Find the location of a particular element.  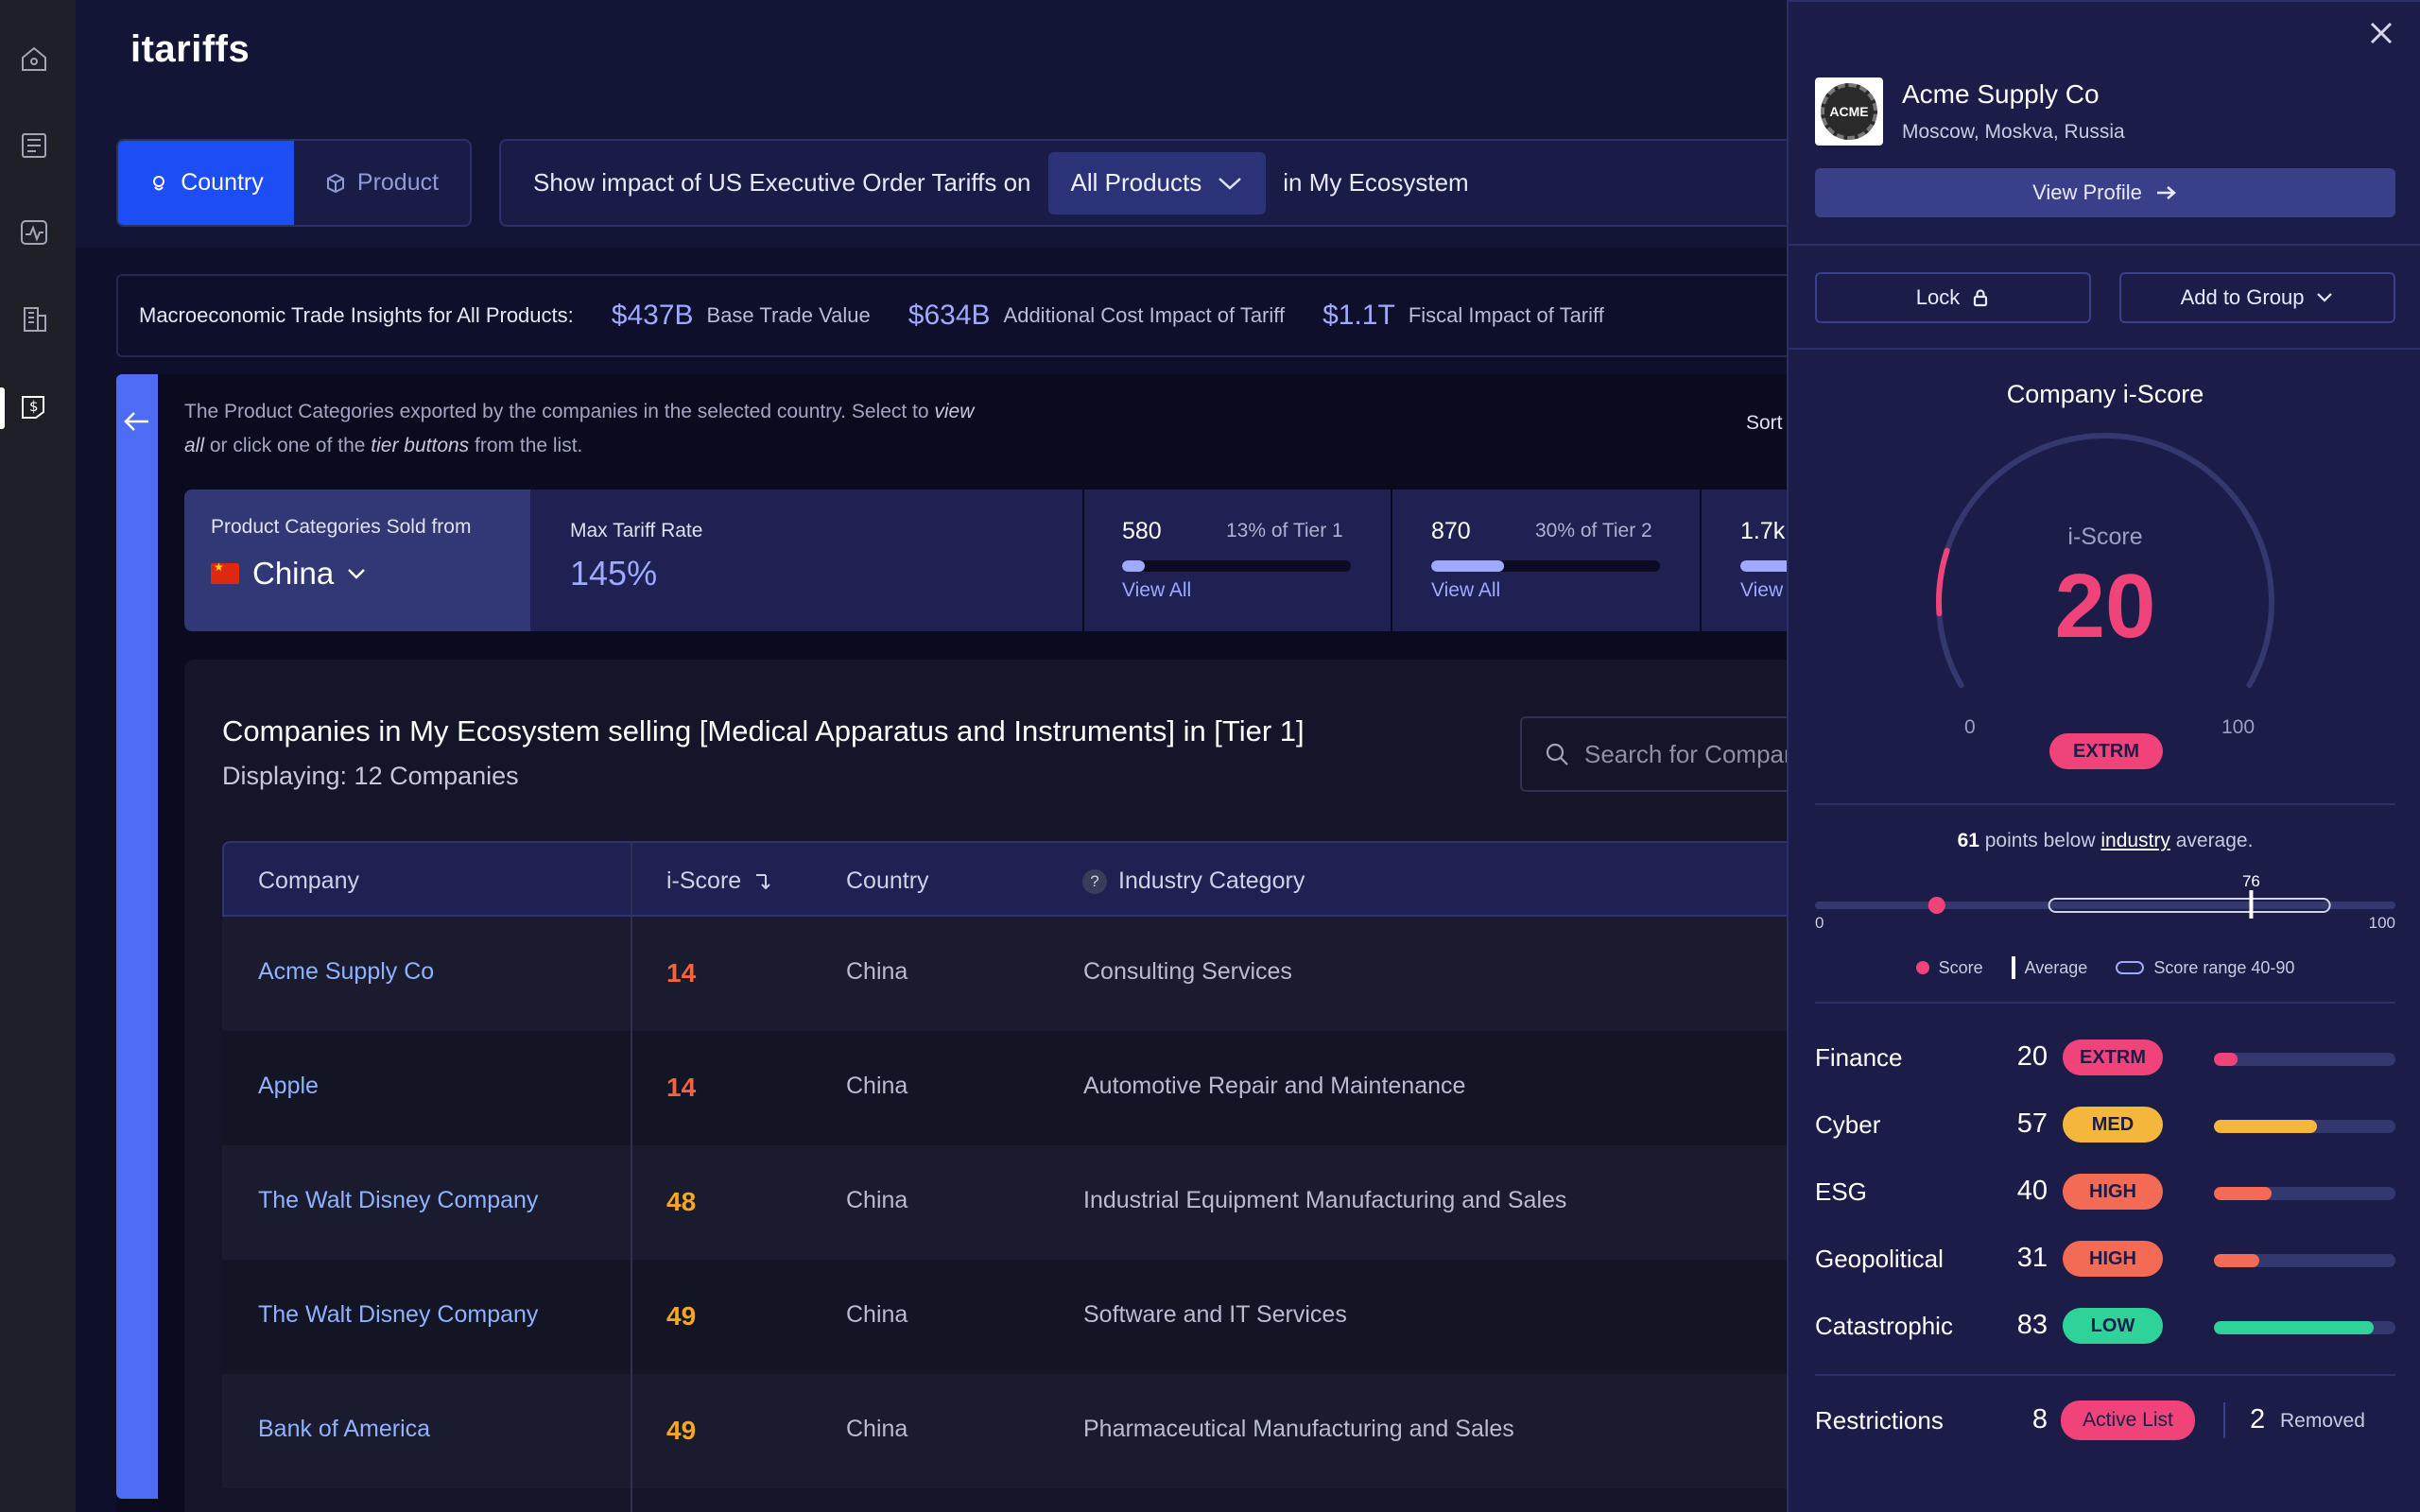

home-icon is located at coordinates (34, 58).